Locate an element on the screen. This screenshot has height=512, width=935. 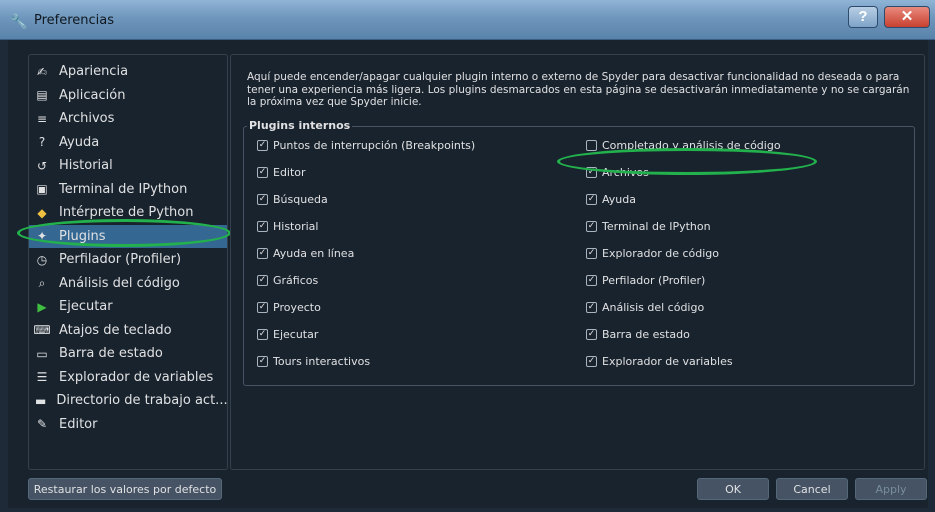
plugin-checkbox: ✓ Editor is located at coordinates (281, 172).